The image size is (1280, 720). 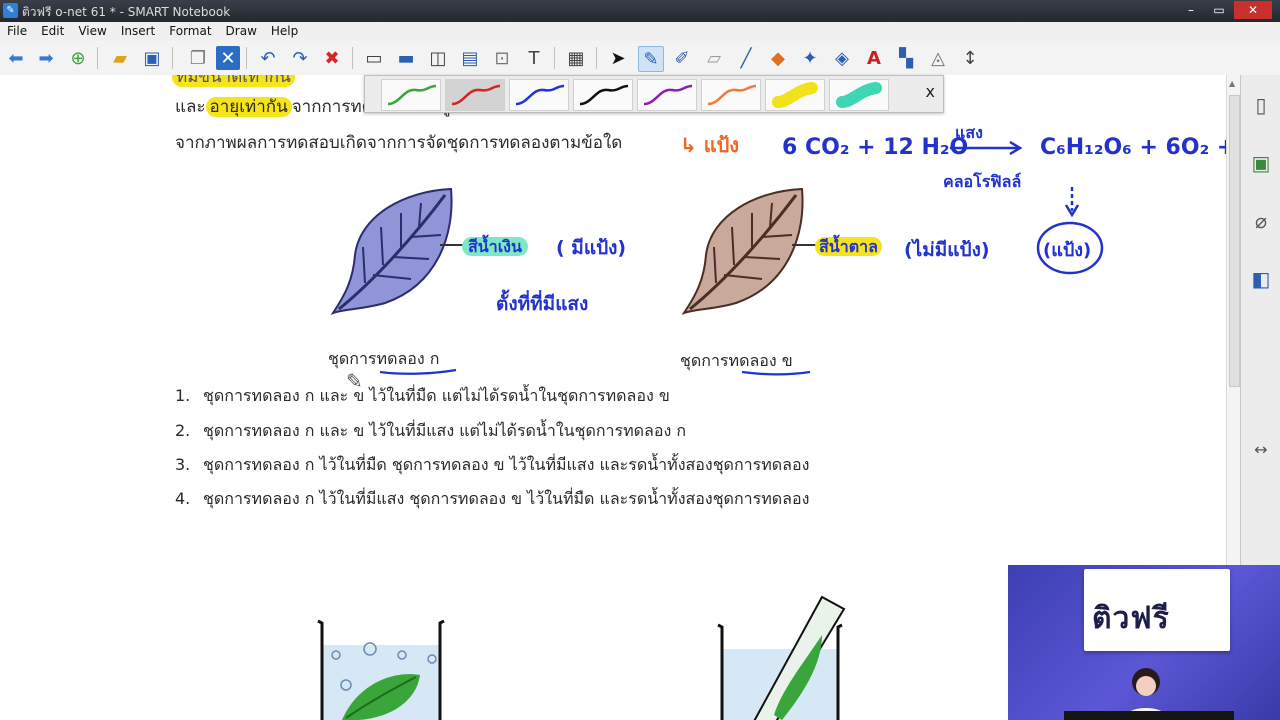 I want to click on insert-text-icon: T, so click(x=534, y=58).